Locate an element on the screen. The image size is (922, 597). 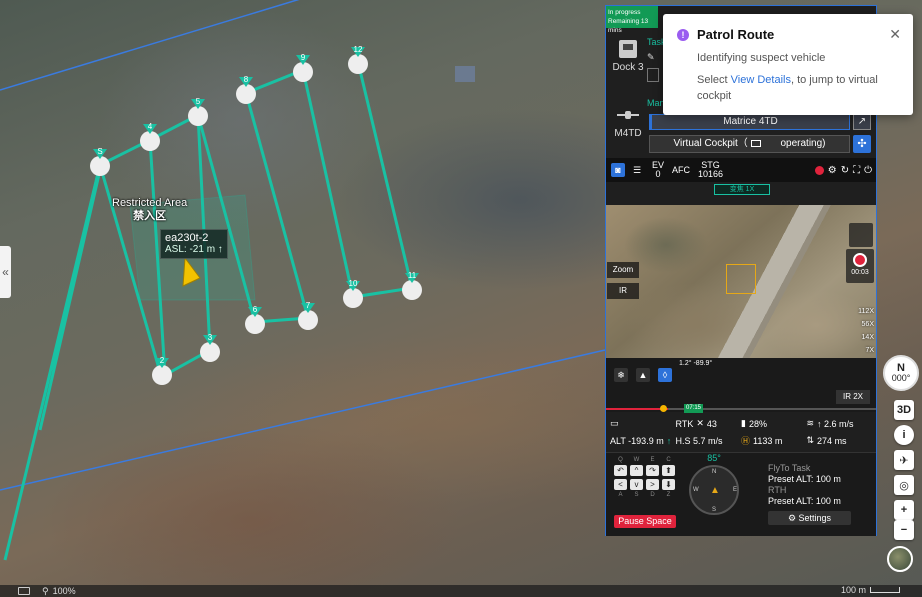
battery-icon: ▮ is located at coordinates (743, 423).